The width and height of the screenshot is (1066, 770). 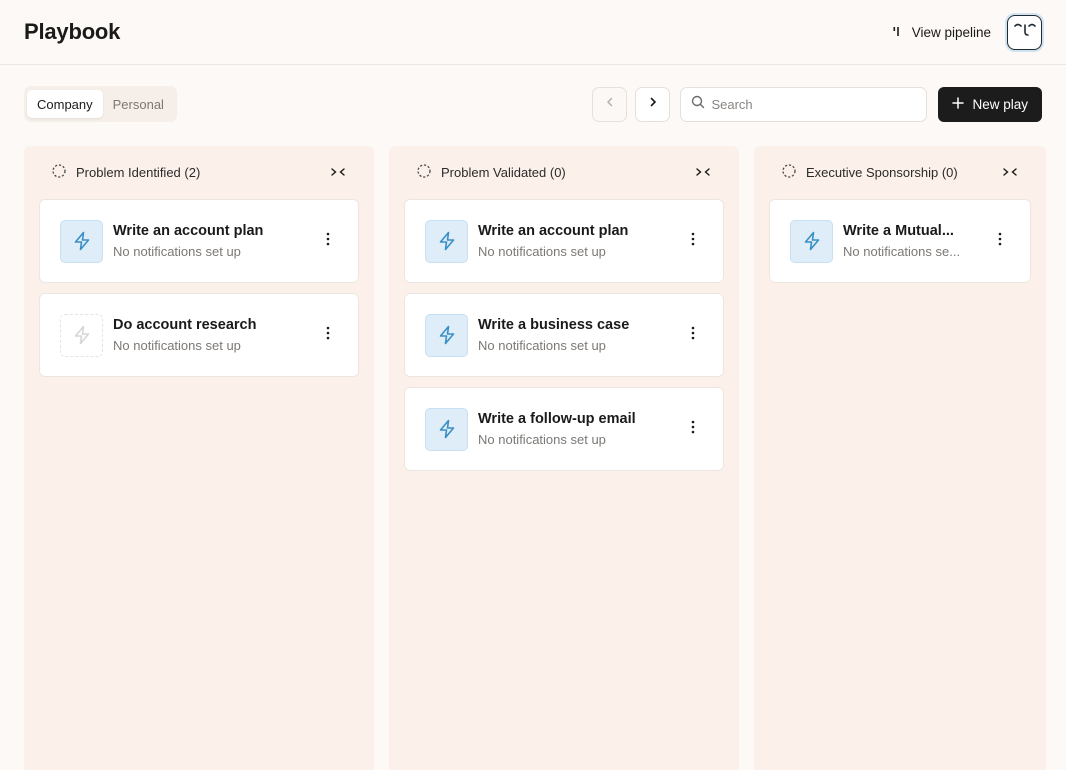 I want to click on search-input, so click(x=814, y=104).